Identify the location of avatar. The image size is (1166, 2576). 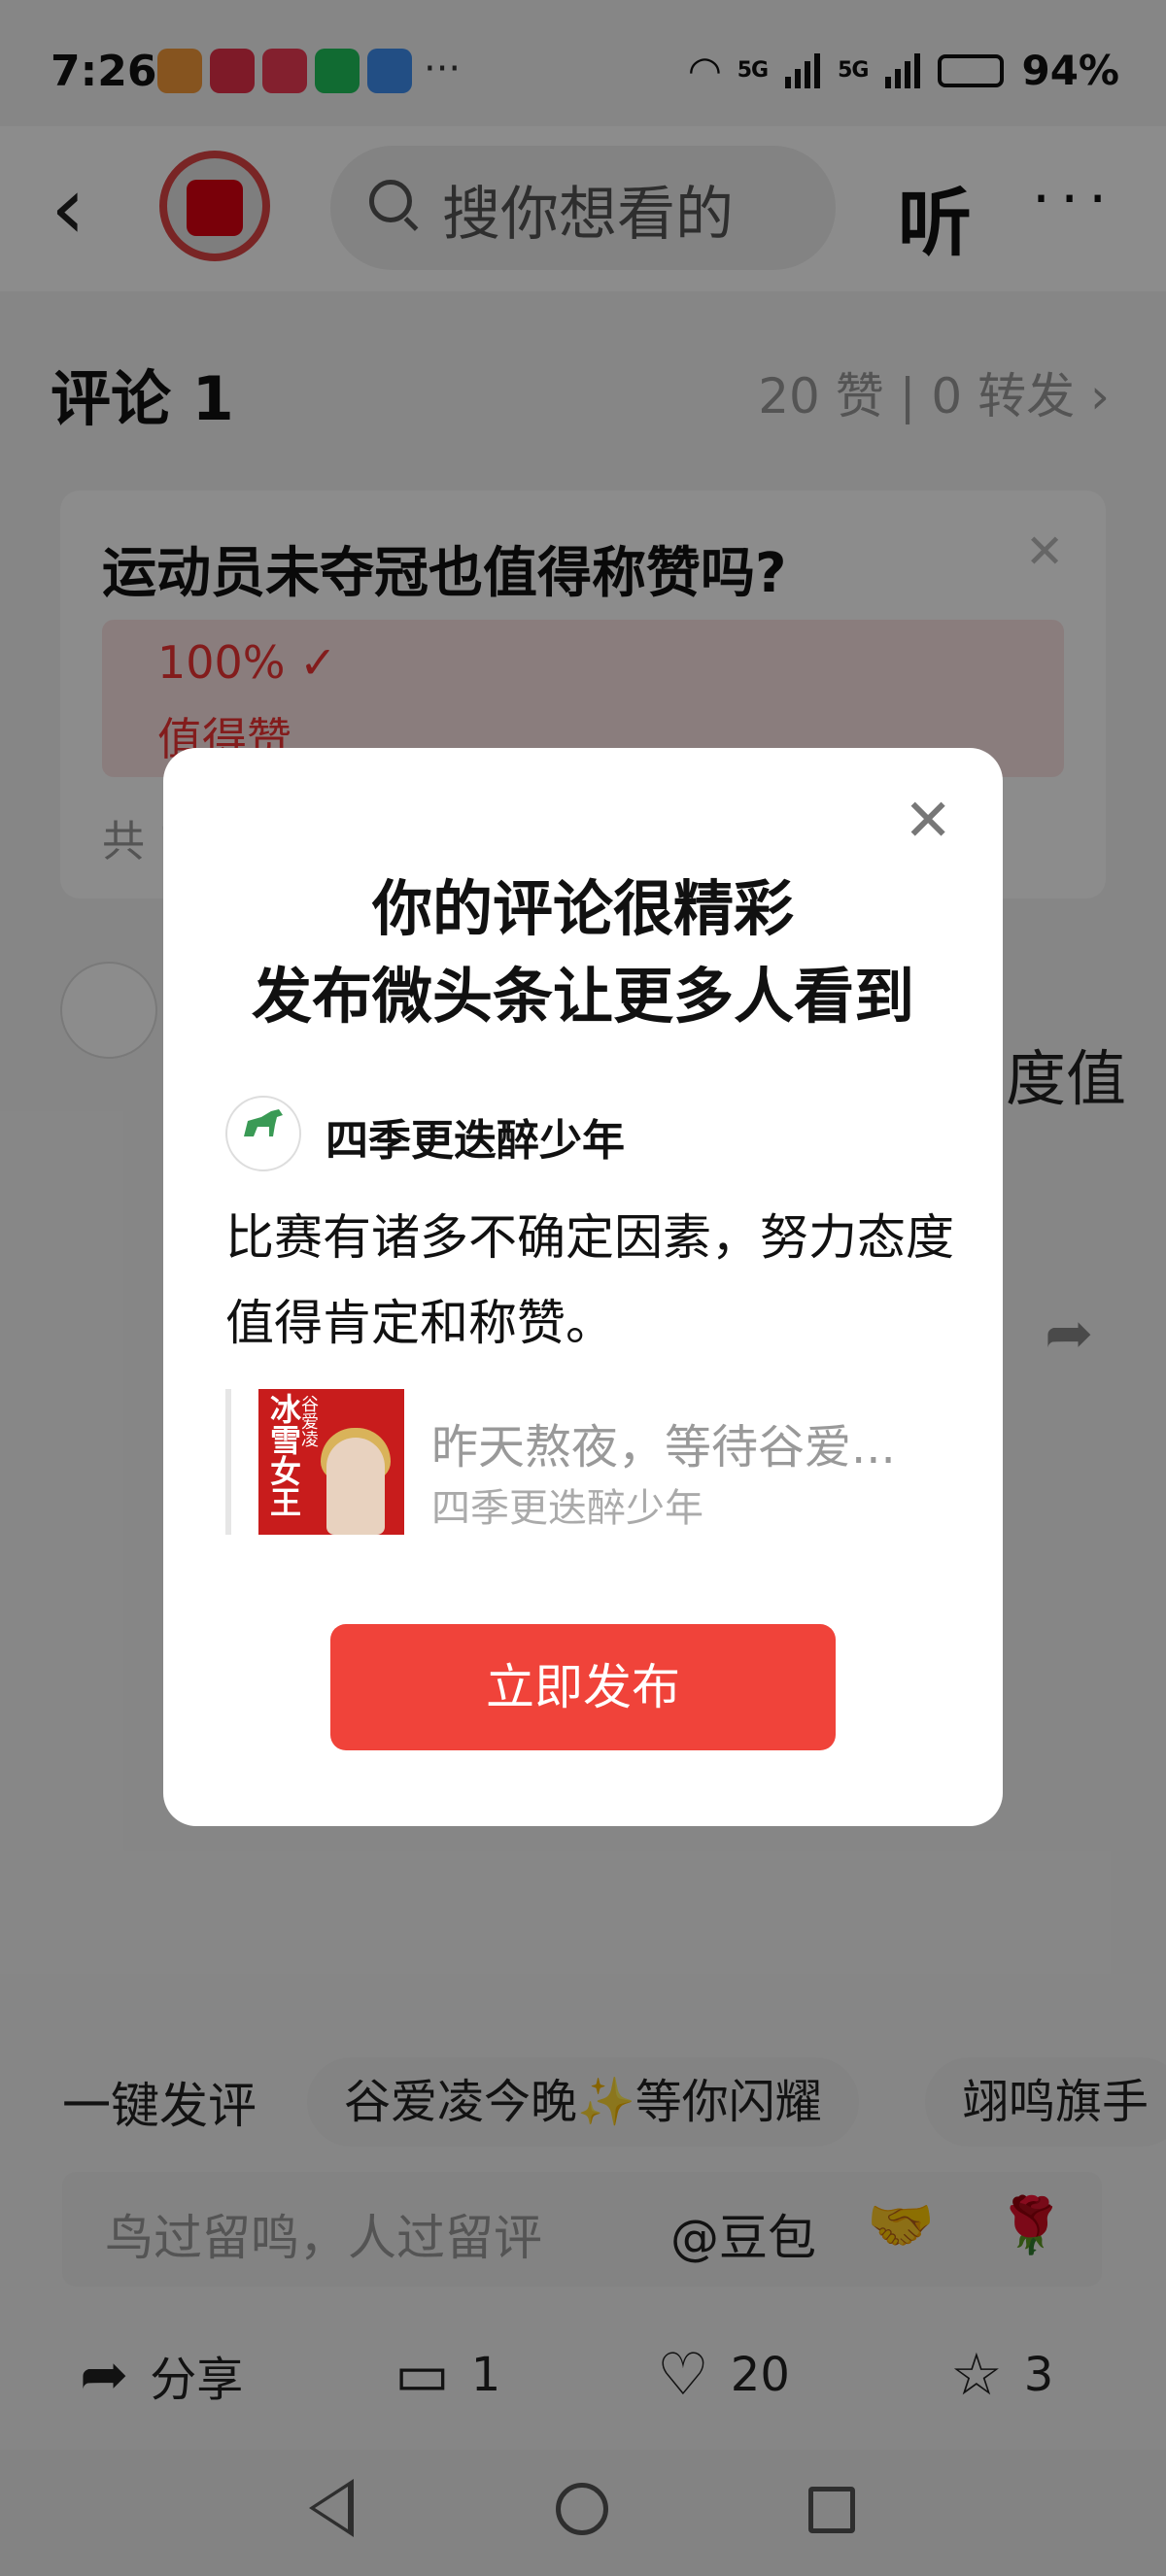
(263, 1133).